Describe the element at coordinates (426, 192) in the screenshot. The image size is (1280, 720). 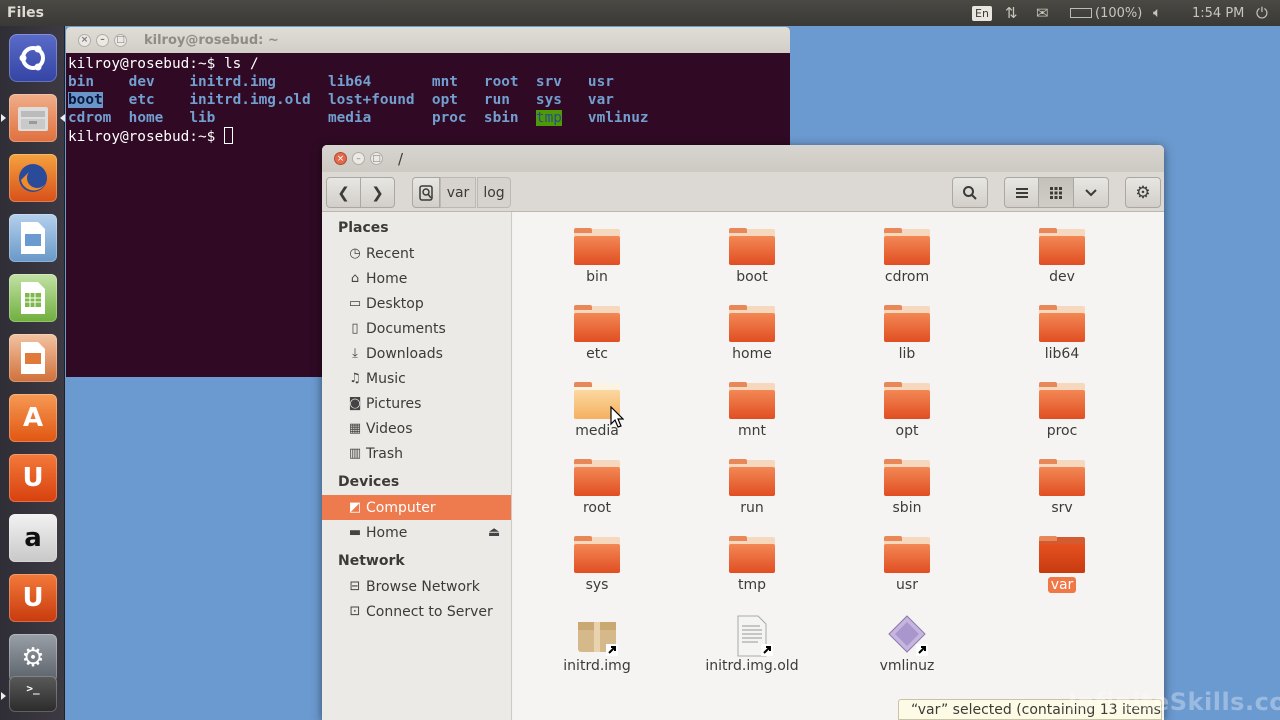
I see `root-location-icon` at that location.